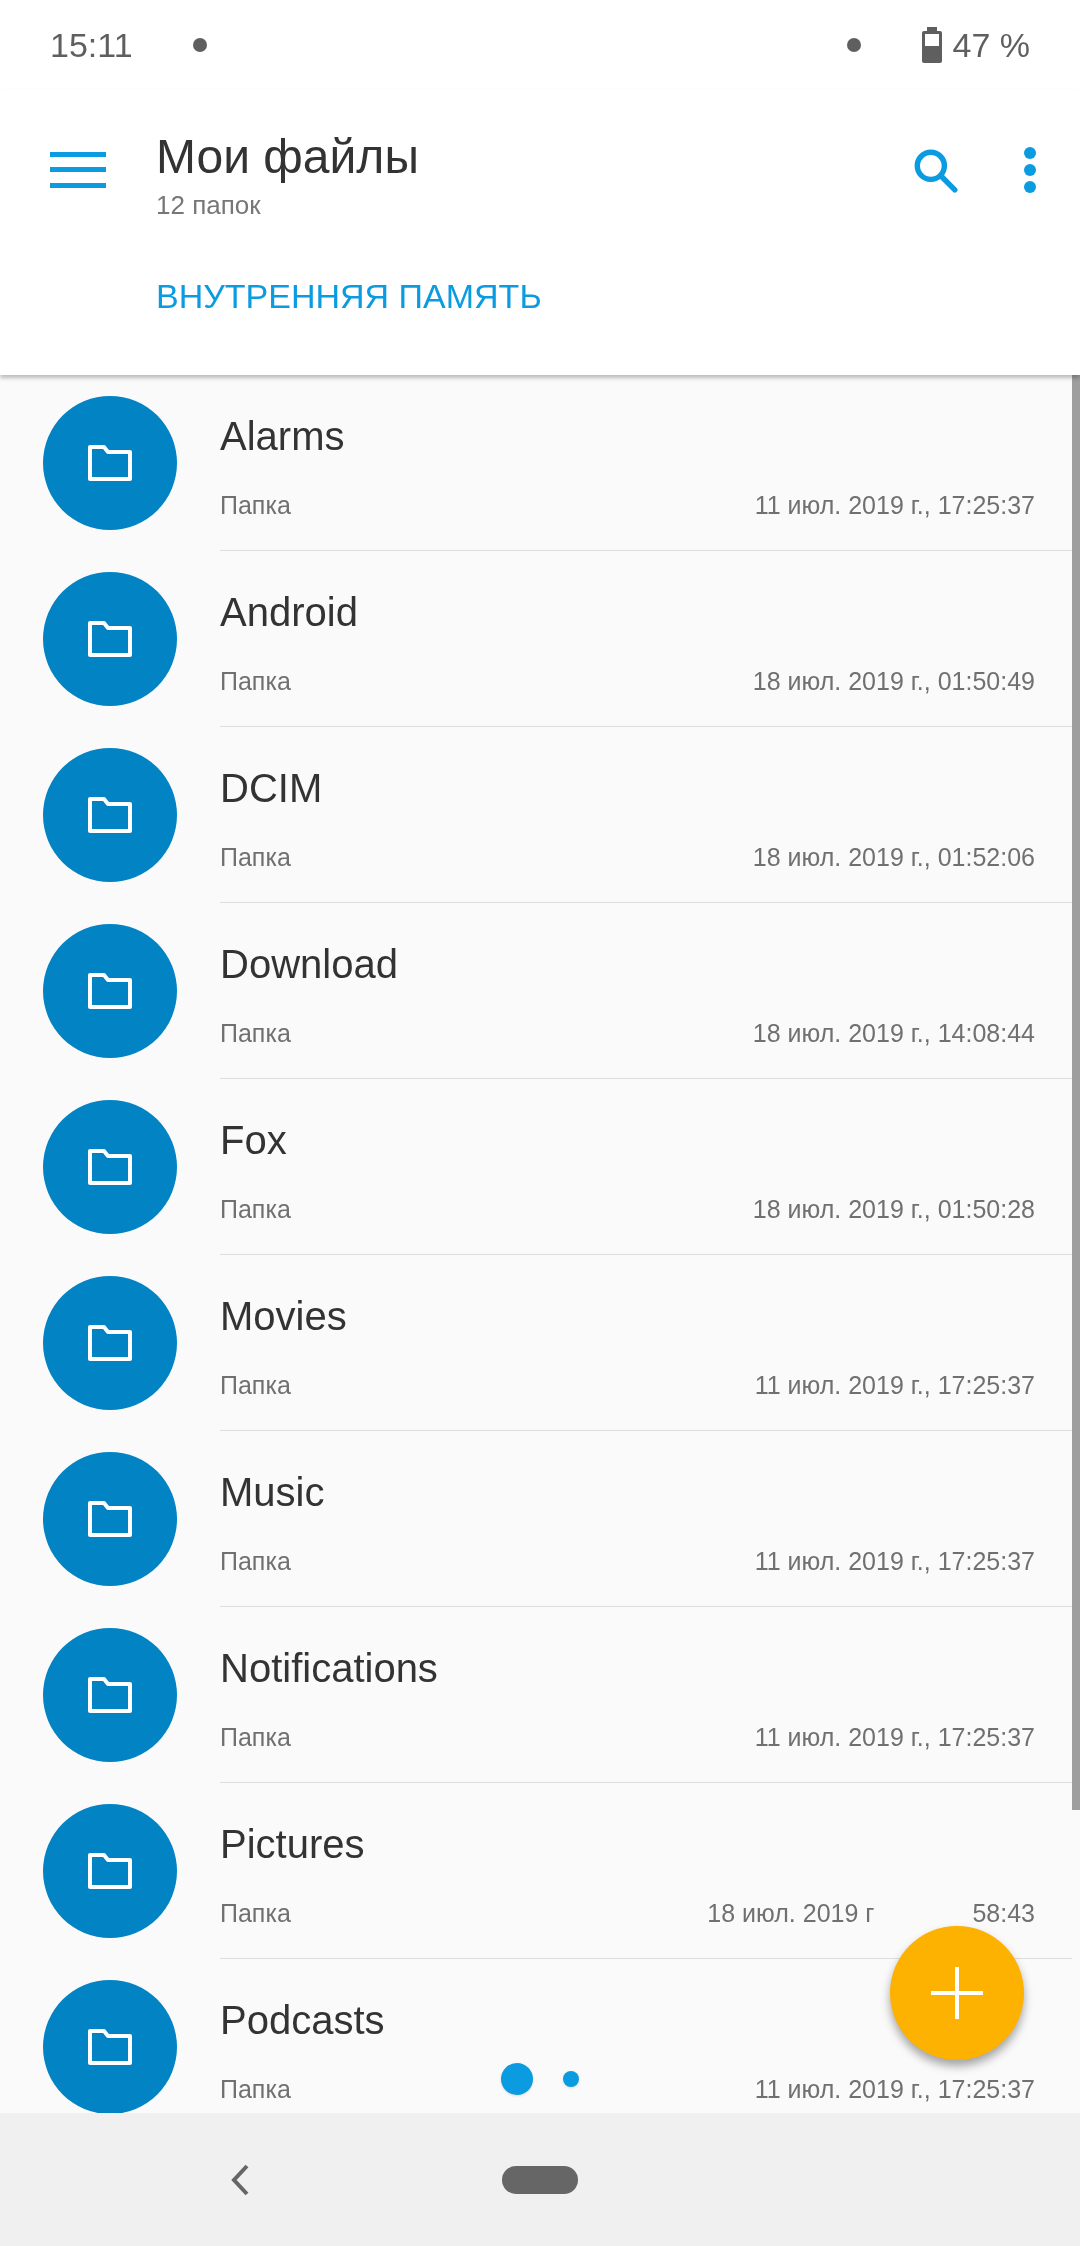  What do you see at coordinates (309, 964) in the screenshot?
I see `folder-name: Download` at bounding box center [309, 964].